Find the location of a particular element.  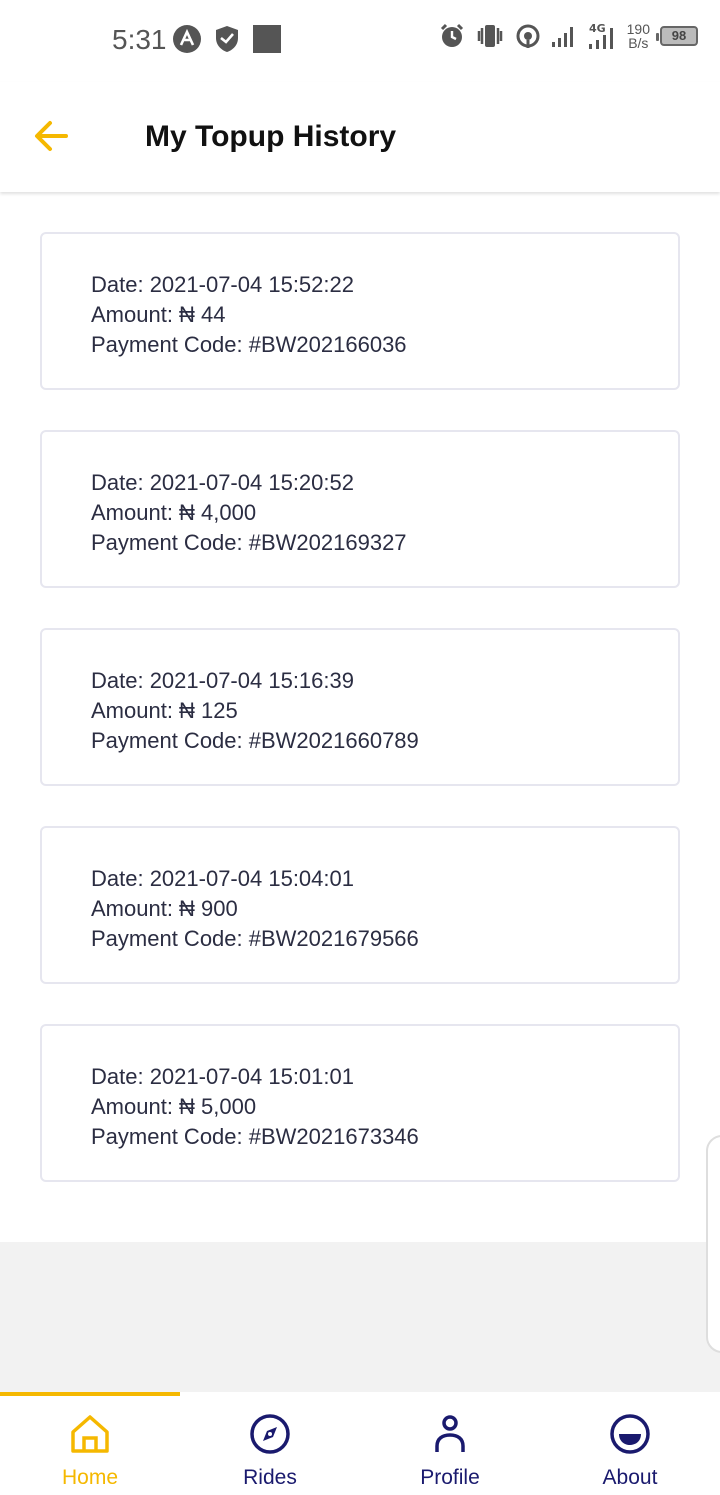

empty-content-area is located at coordinates (360, 1317).